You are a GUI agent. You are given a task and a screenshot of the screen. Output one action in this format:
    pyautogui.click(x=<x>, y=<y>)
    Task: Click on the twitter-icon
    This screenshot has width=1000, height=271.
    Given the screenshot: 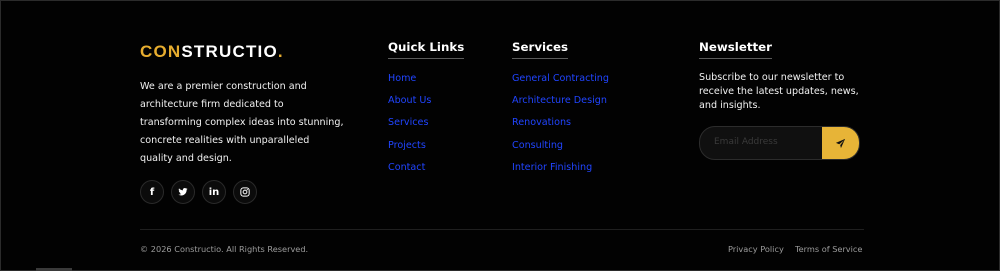 What is the action you would take?
    pyautogui.click(x=183, y=192)
    